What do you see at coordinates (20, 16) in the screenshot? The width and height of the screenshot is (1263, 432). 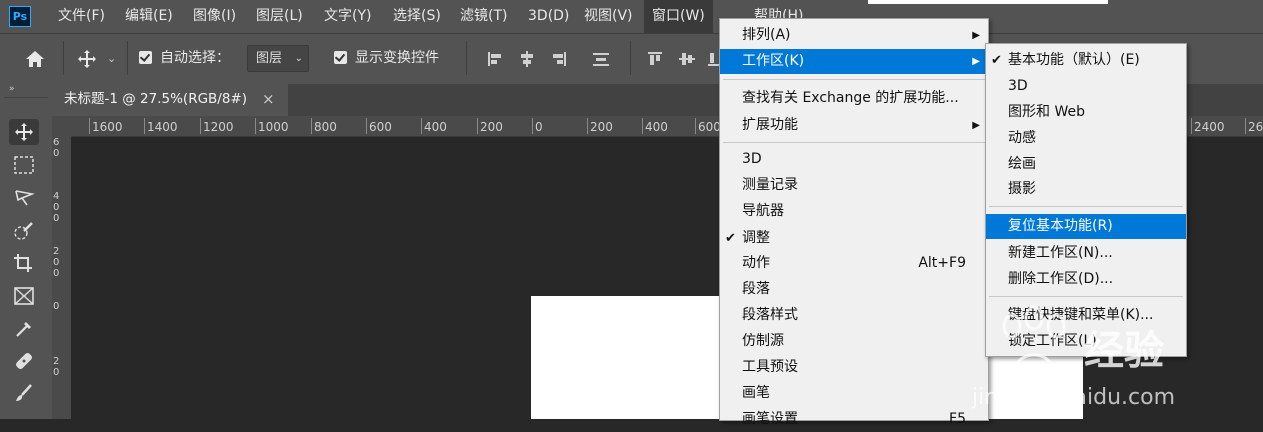 I see `photoshop-logo-icon: Ps` at bounding box center [20, 16].